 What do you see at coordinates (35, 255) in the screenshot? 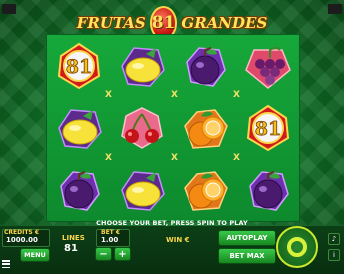
I see `menu-button: MENU` at bounding box center [35, 255].